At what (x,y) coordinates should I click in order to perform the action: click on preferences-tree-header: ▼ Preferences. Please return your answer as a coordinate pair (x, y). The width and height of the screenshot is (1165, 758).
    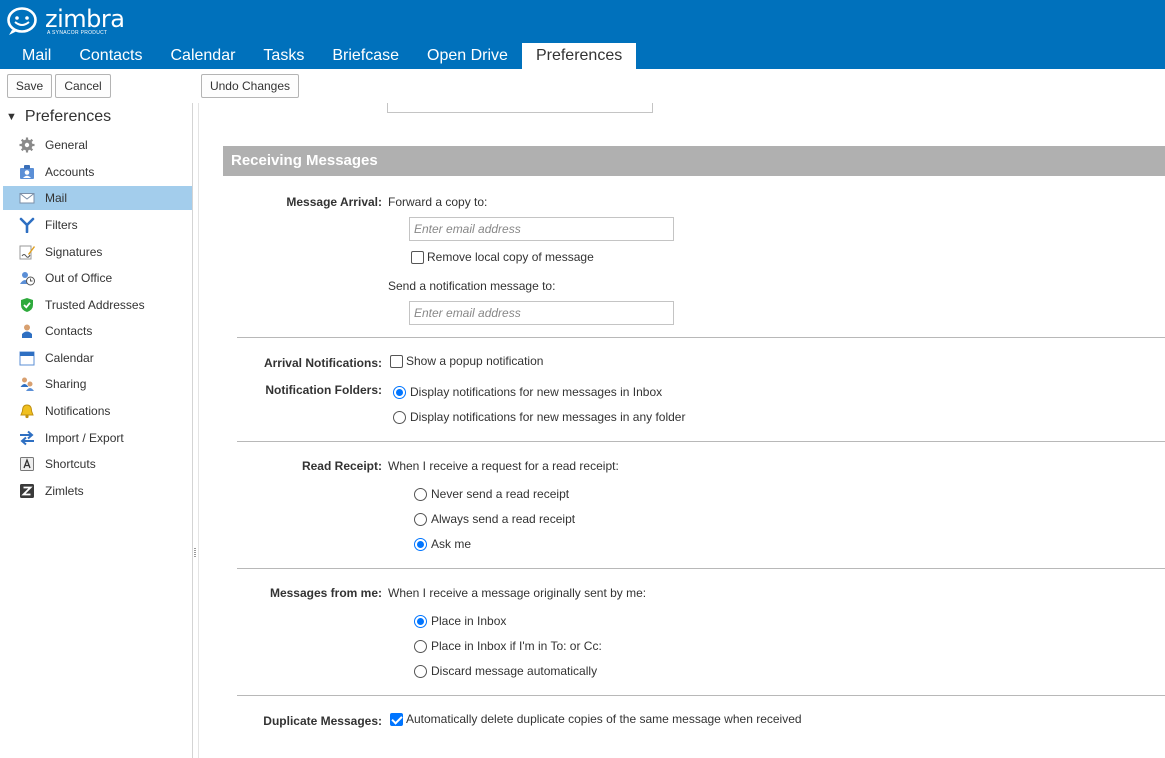
    Looking at the image, I should click on (58, 117).